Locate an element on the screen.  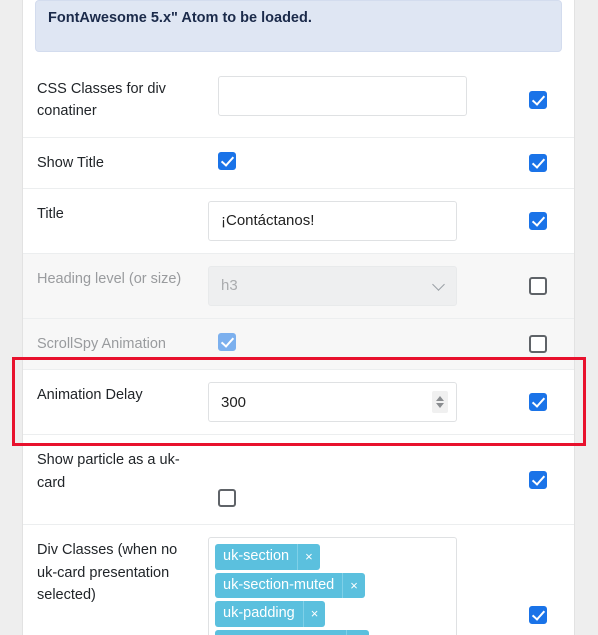
row-scrollspy-animation: ScrollSpy Animation is located at coordinates (298, 343).